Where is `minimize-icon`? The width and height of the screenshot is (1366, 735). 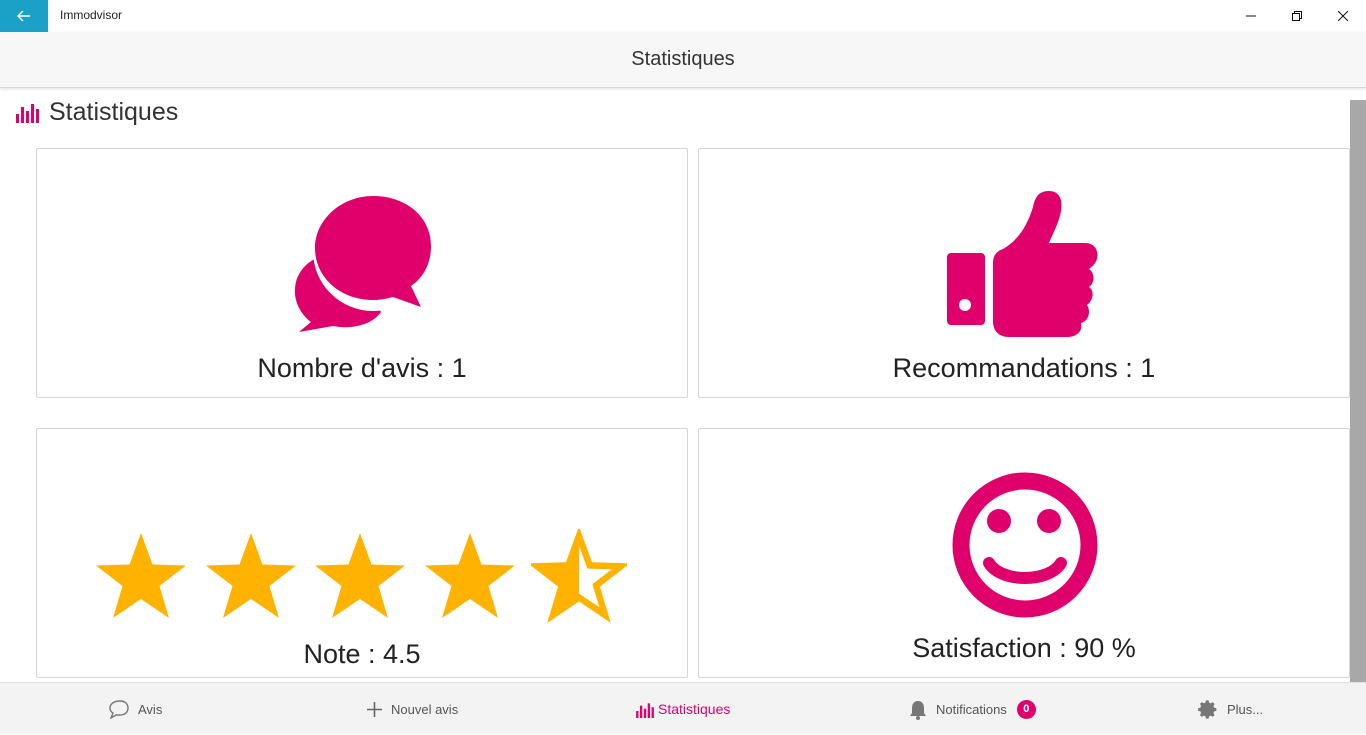
minimize-icon is located at coordinates (1251, 16).